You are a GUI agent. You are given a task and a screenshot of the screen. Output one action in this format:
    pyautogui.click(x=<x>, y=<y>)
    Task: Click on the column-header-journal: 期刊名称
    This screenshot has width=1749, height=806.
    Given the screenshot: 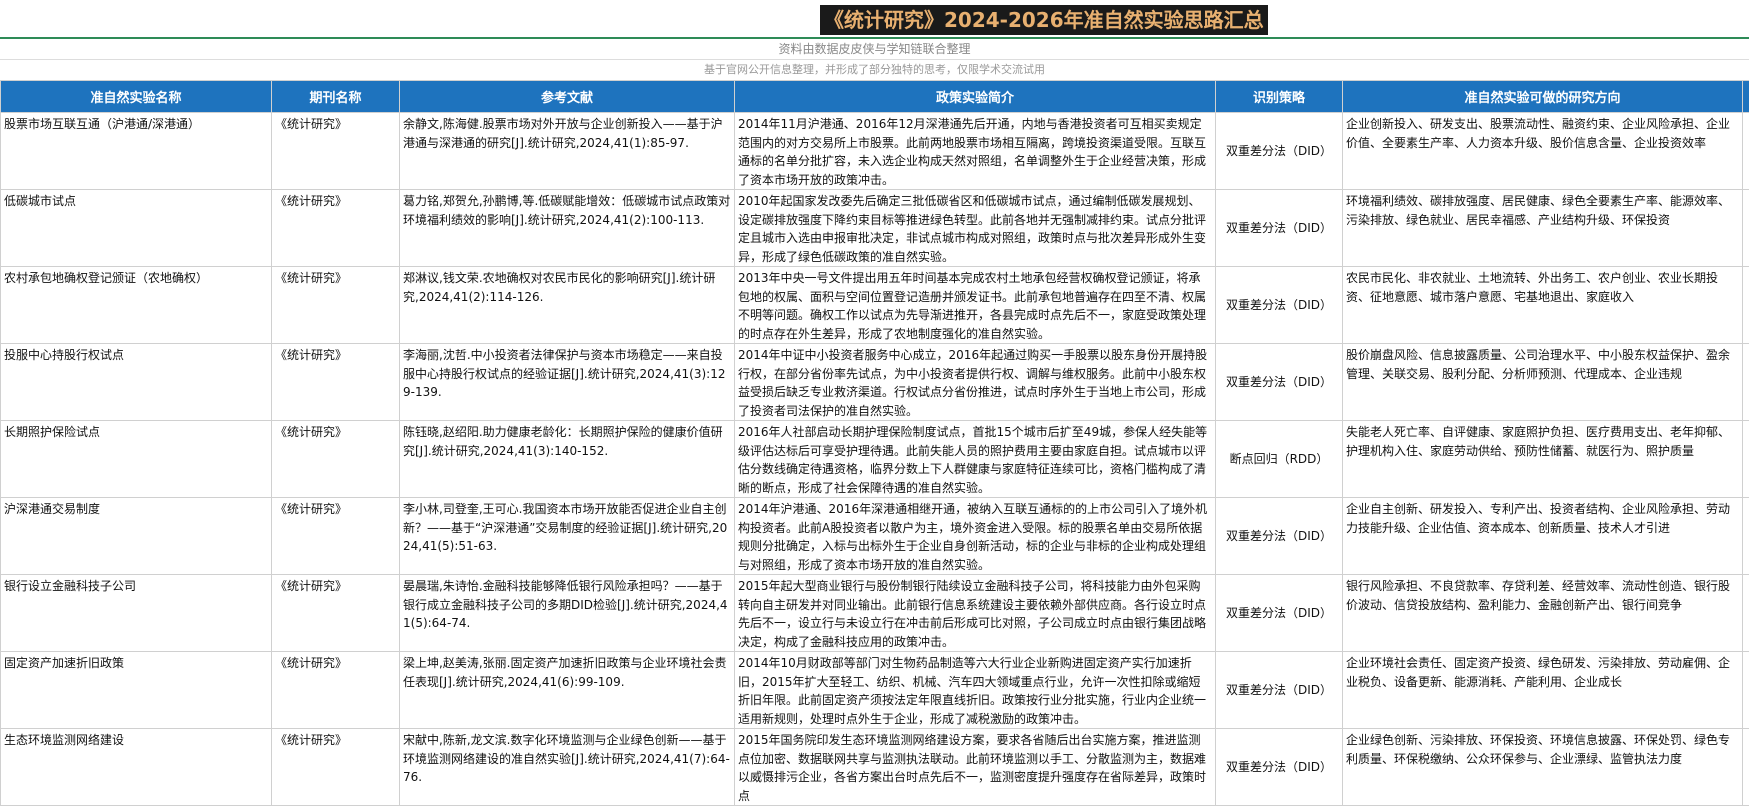 What is the action you would take?
    pyautogui.click(x=336, y=97)
    